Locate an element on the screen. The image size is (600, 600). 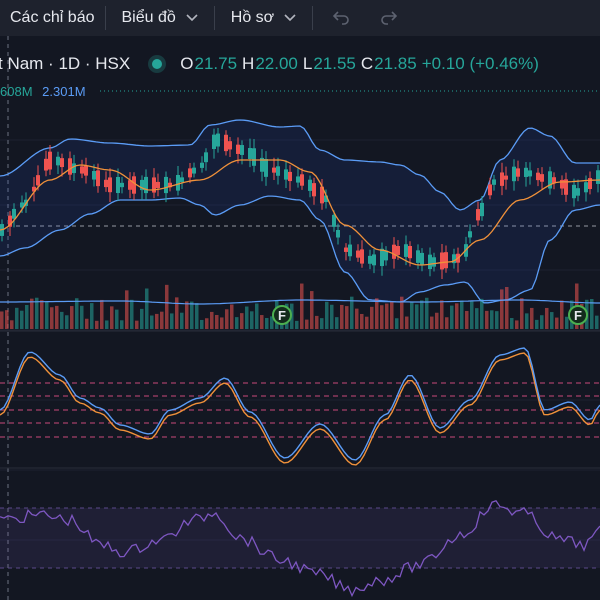
indicators-label: Các chỉ báo is located at coordinates (52, 17).